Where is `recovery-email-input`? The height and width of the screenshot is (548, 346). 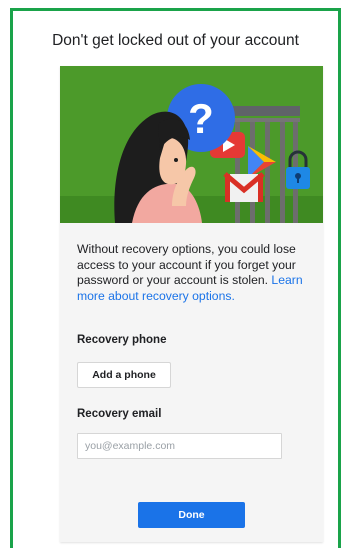
recovery-email-input is located at coordinates (179, 446).